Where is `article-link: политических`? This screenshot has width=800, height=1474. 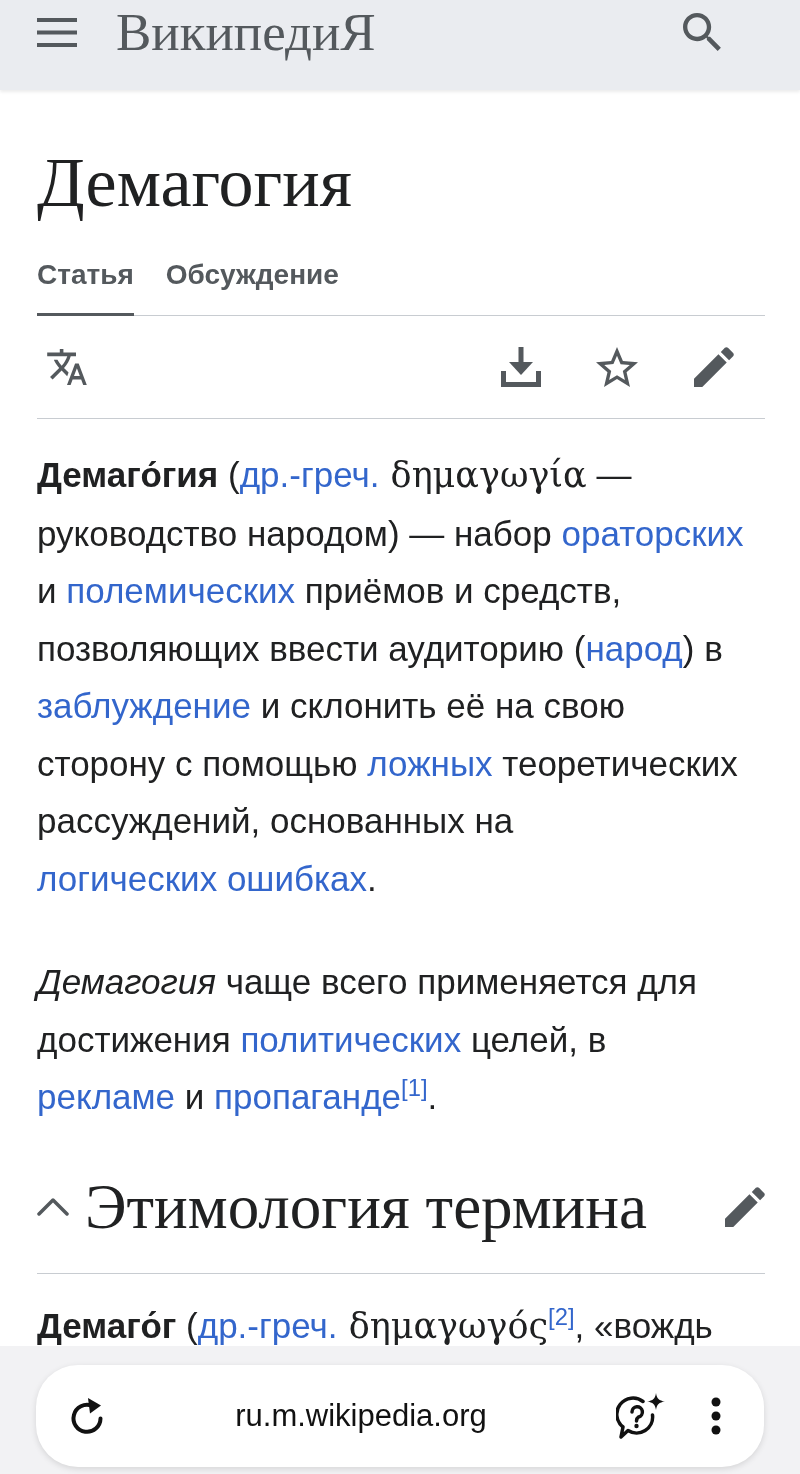
article-link: политических is located at coordinates (351, 1039).